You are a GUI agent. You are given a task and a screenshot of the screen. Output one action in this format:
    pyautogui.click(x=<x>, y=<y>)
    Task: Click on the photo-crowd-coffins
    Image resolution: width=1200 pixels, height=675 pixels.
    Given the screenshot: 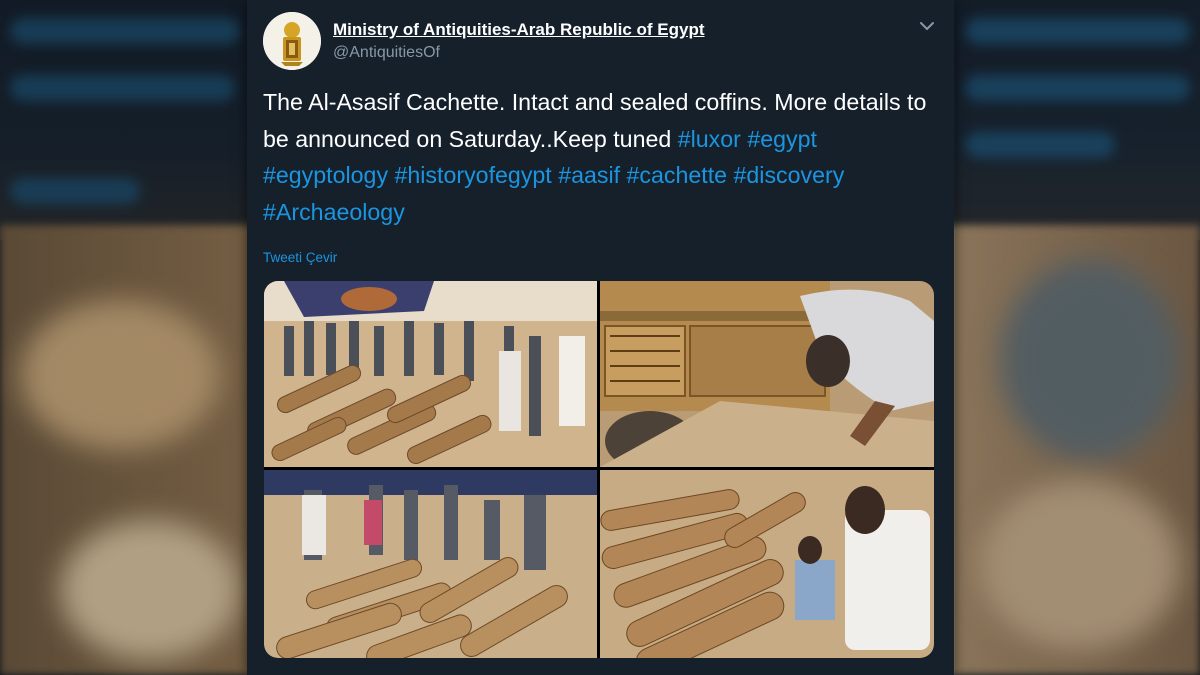 What is the action you would take?
    pyautogui.click(x=430, y=374)
    